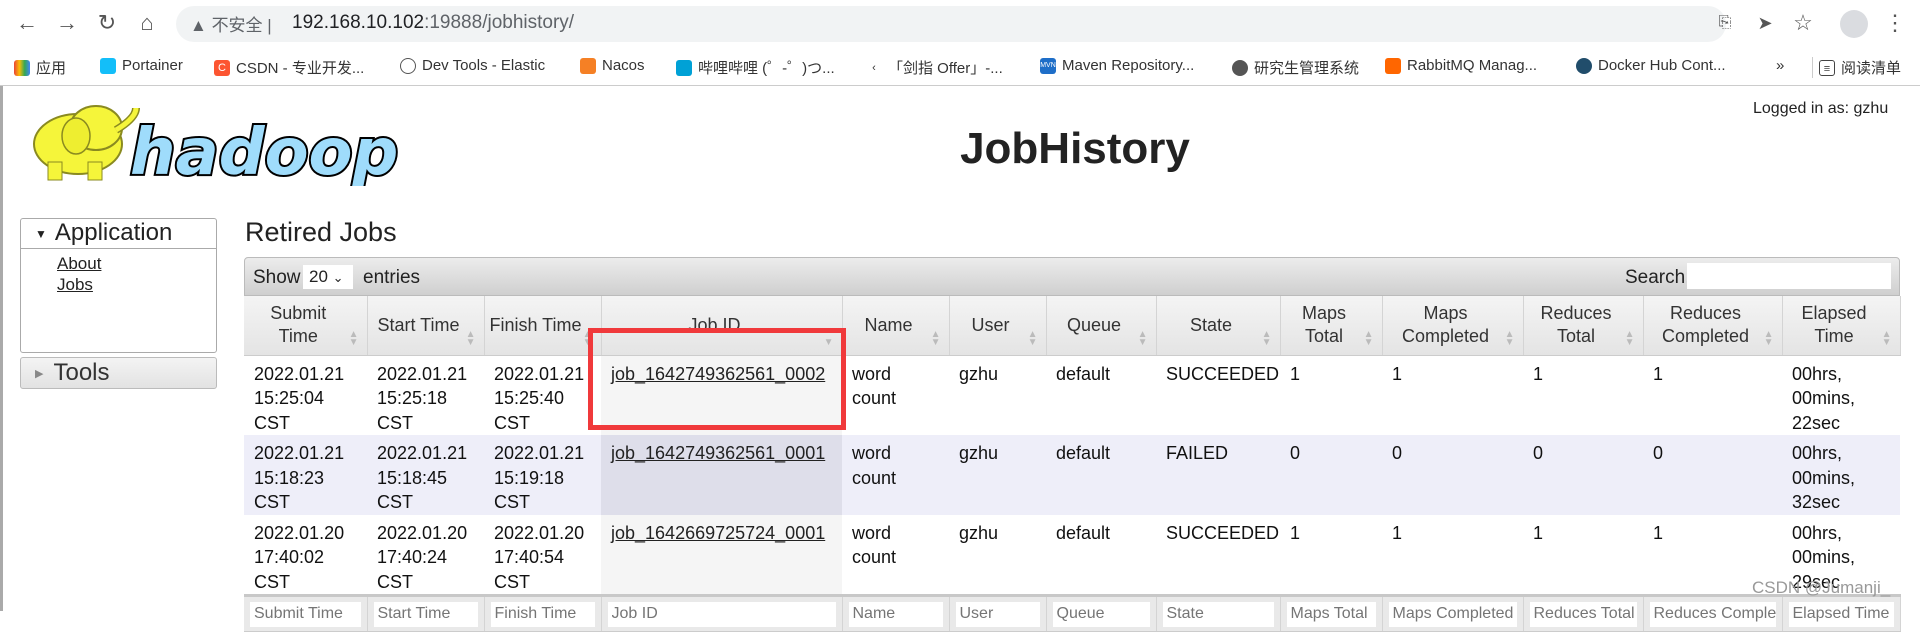  I want to click on cell-name: word count, so click(895, 555).